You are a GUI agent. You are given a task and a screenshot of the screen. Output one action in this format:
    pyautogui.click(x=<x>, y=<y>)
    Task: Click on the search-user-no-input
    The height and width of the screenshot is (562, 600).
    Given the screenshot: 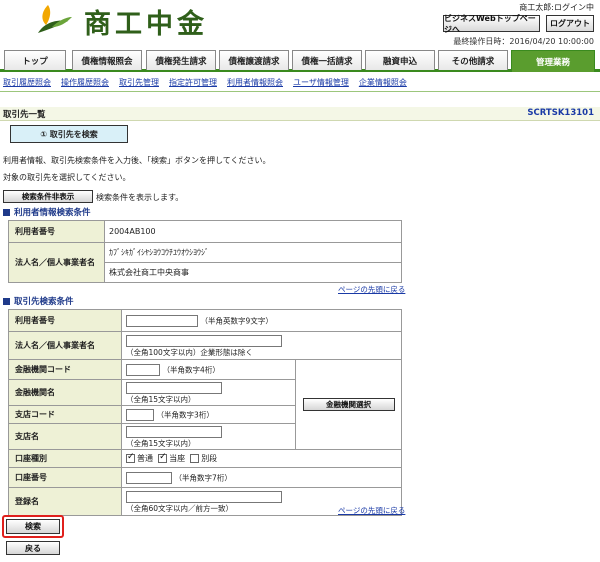 What is the action you would take?
    pyautogui.click(x=162, y=320)
    